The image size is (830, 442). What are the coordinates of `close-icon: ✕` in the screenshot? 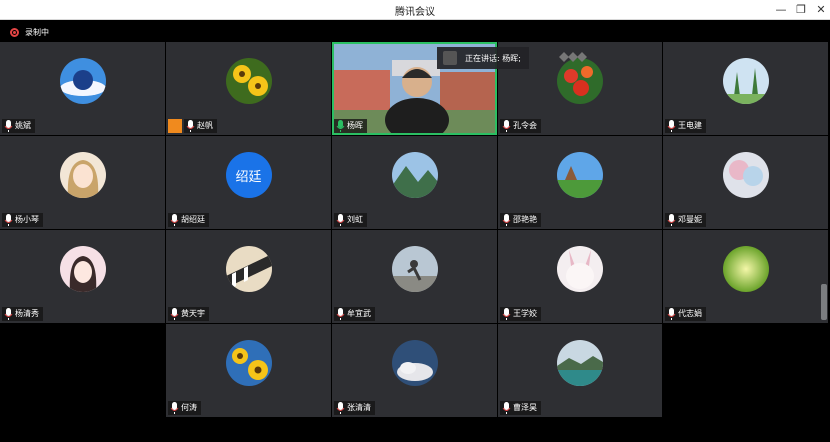 It's located at (821, 10).